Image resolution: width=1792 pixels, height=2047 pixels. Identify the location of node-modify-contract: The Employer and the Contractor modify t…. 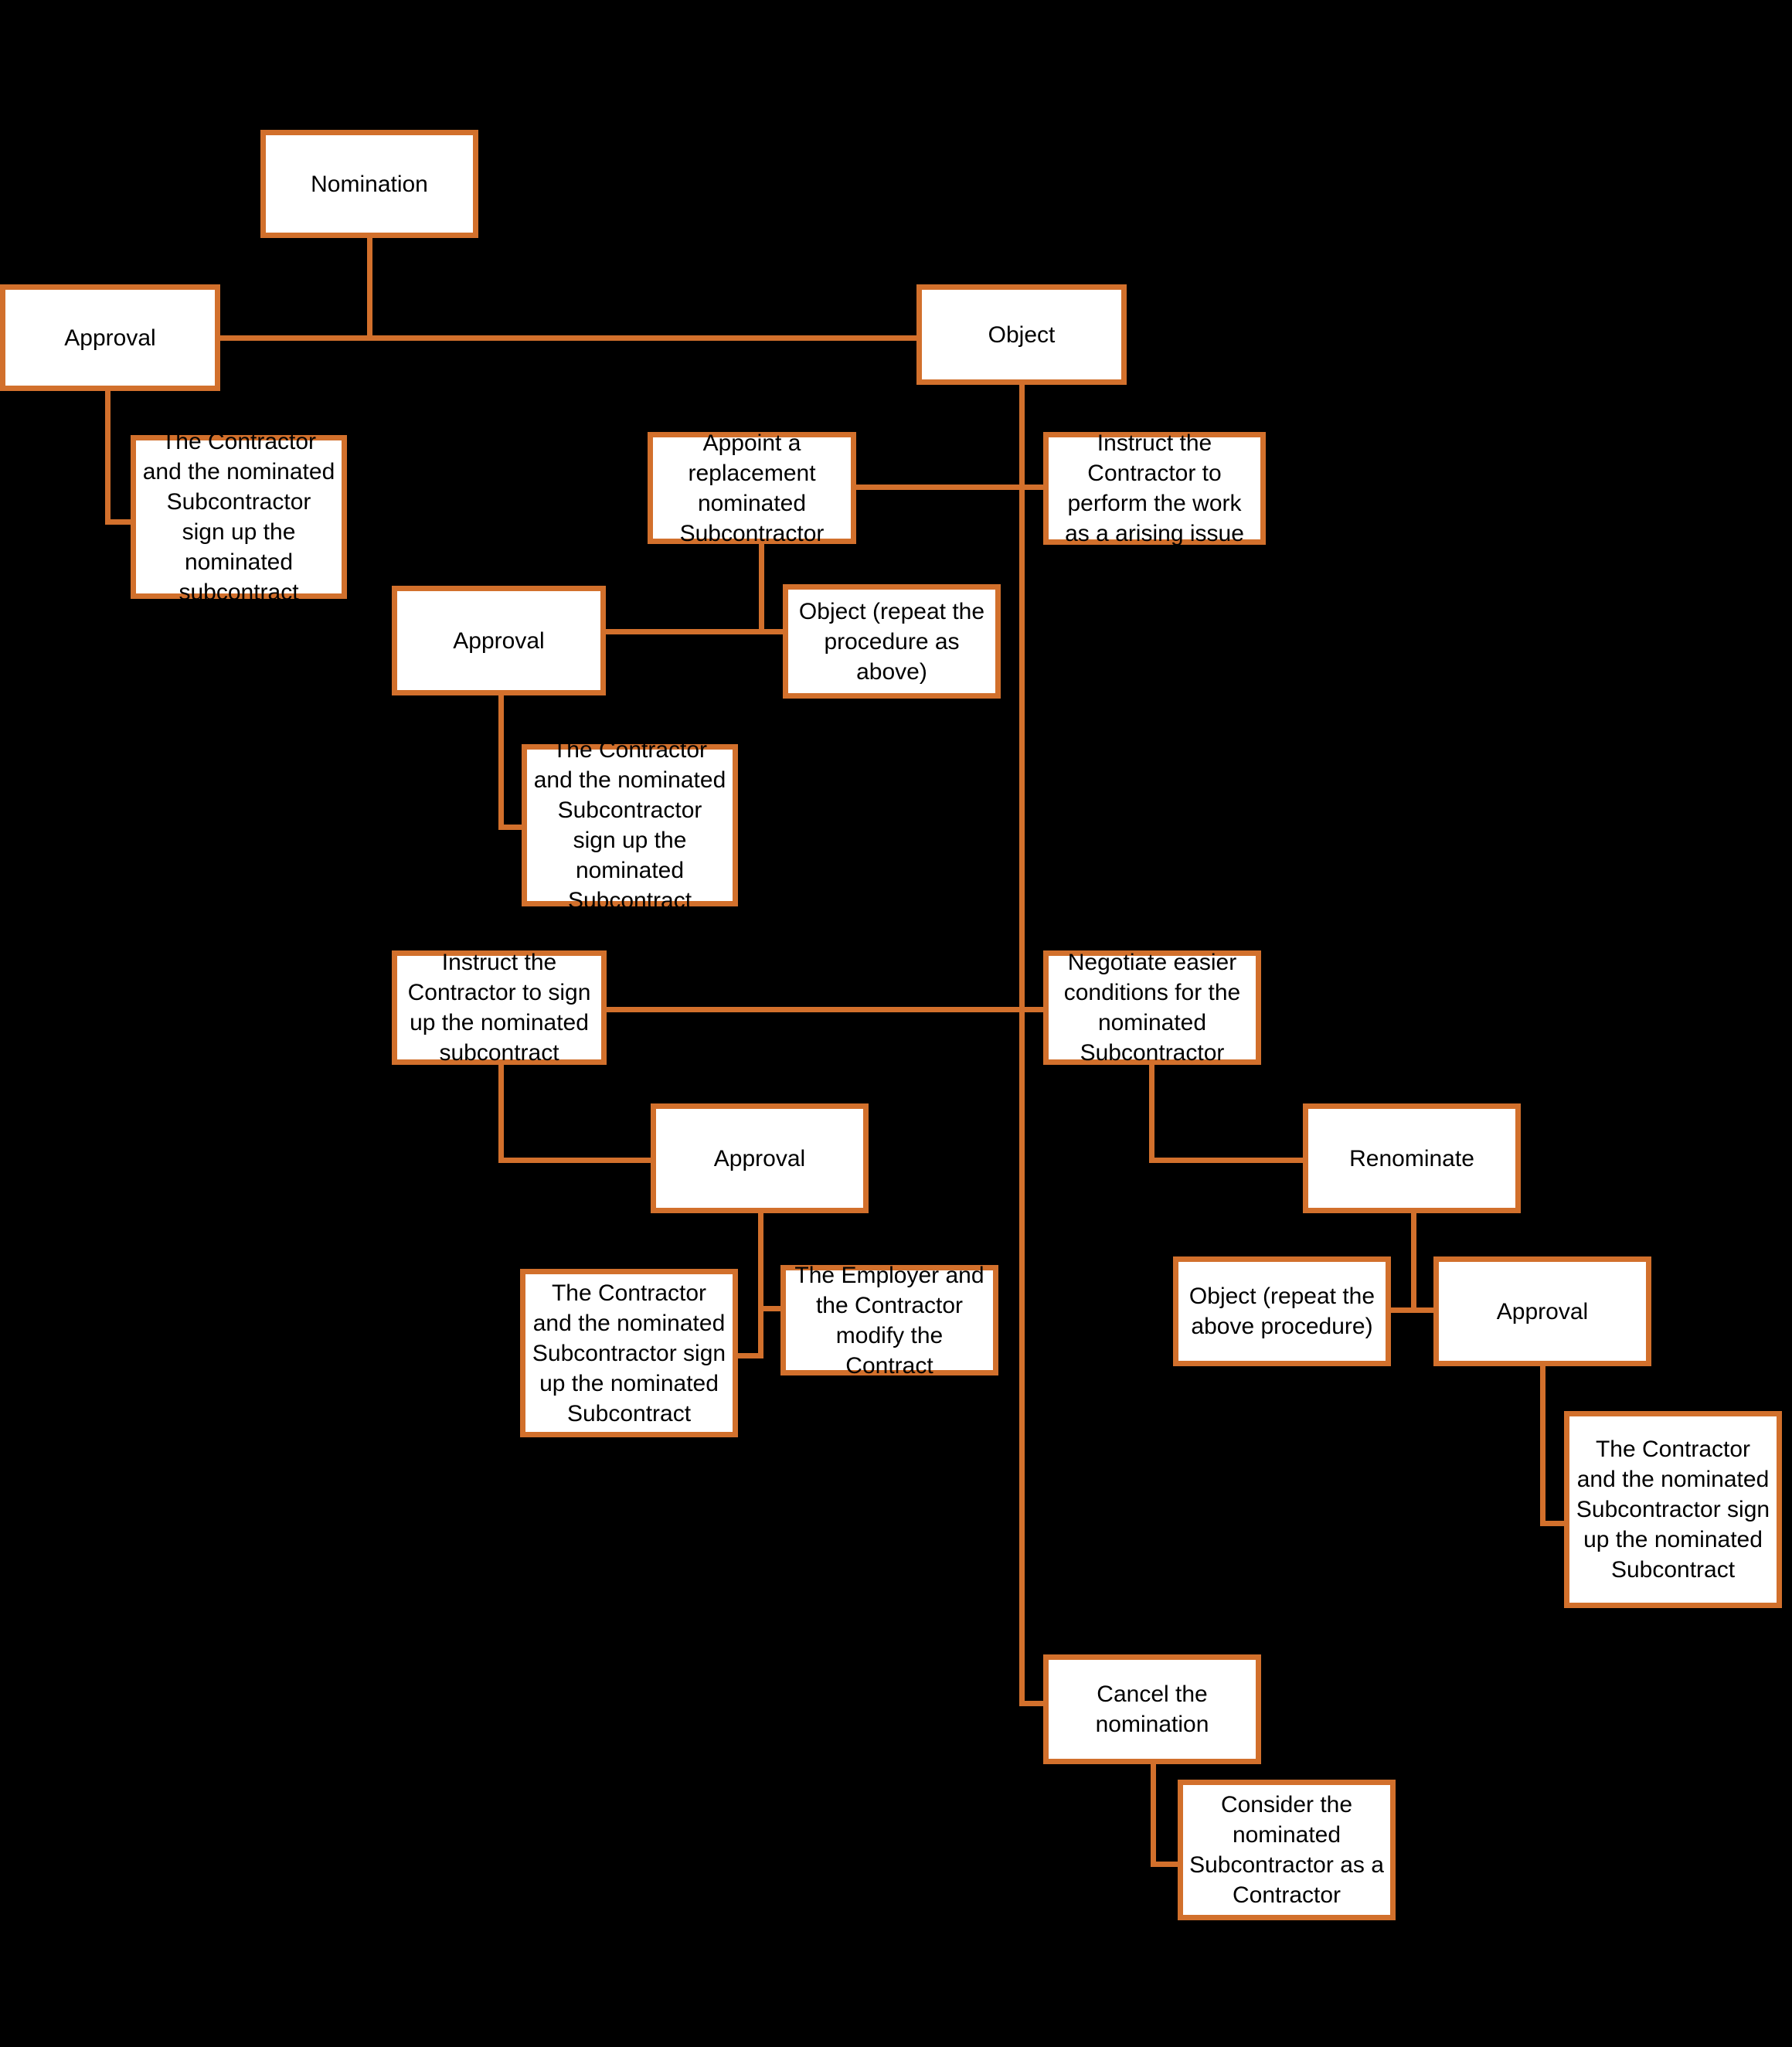
(889, 1321).